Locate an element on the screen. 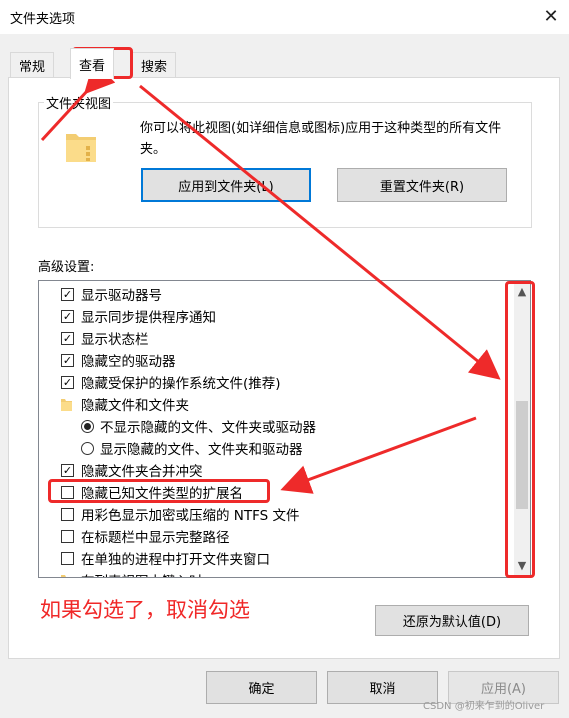 The width and height of the screenshot is (569, 718). advanced-settings-label: 高级设置: is located at coordinates (66, 267).